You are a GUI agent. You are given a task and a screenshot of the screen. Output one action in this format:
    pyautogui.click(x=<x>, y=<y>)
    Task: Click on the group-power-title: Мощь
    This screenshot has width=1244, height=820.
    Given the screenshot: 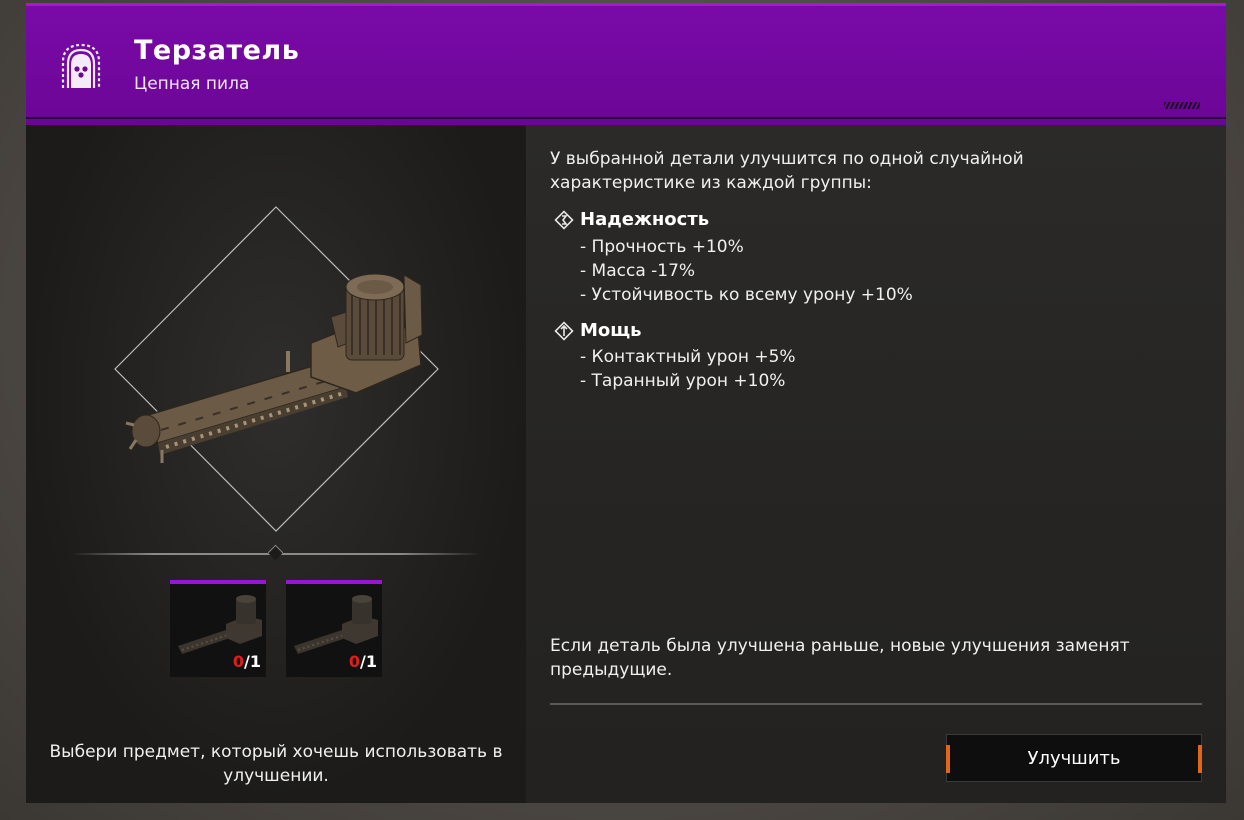 What is the action you would take?
    pyautogui.click(x=611, y=330)
    